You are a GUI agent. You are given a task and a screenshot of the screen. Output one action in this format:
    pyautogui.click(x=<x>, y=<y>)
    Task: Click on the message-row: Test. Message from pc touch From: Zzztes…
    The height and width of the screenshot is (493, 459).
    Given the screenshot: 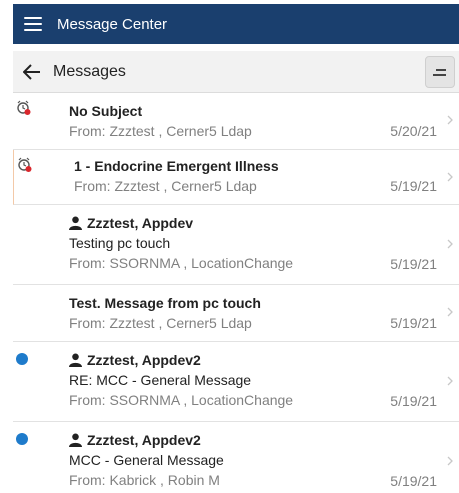 What is the action you would take?
    pyautogui.click(x=236, y=313)
    